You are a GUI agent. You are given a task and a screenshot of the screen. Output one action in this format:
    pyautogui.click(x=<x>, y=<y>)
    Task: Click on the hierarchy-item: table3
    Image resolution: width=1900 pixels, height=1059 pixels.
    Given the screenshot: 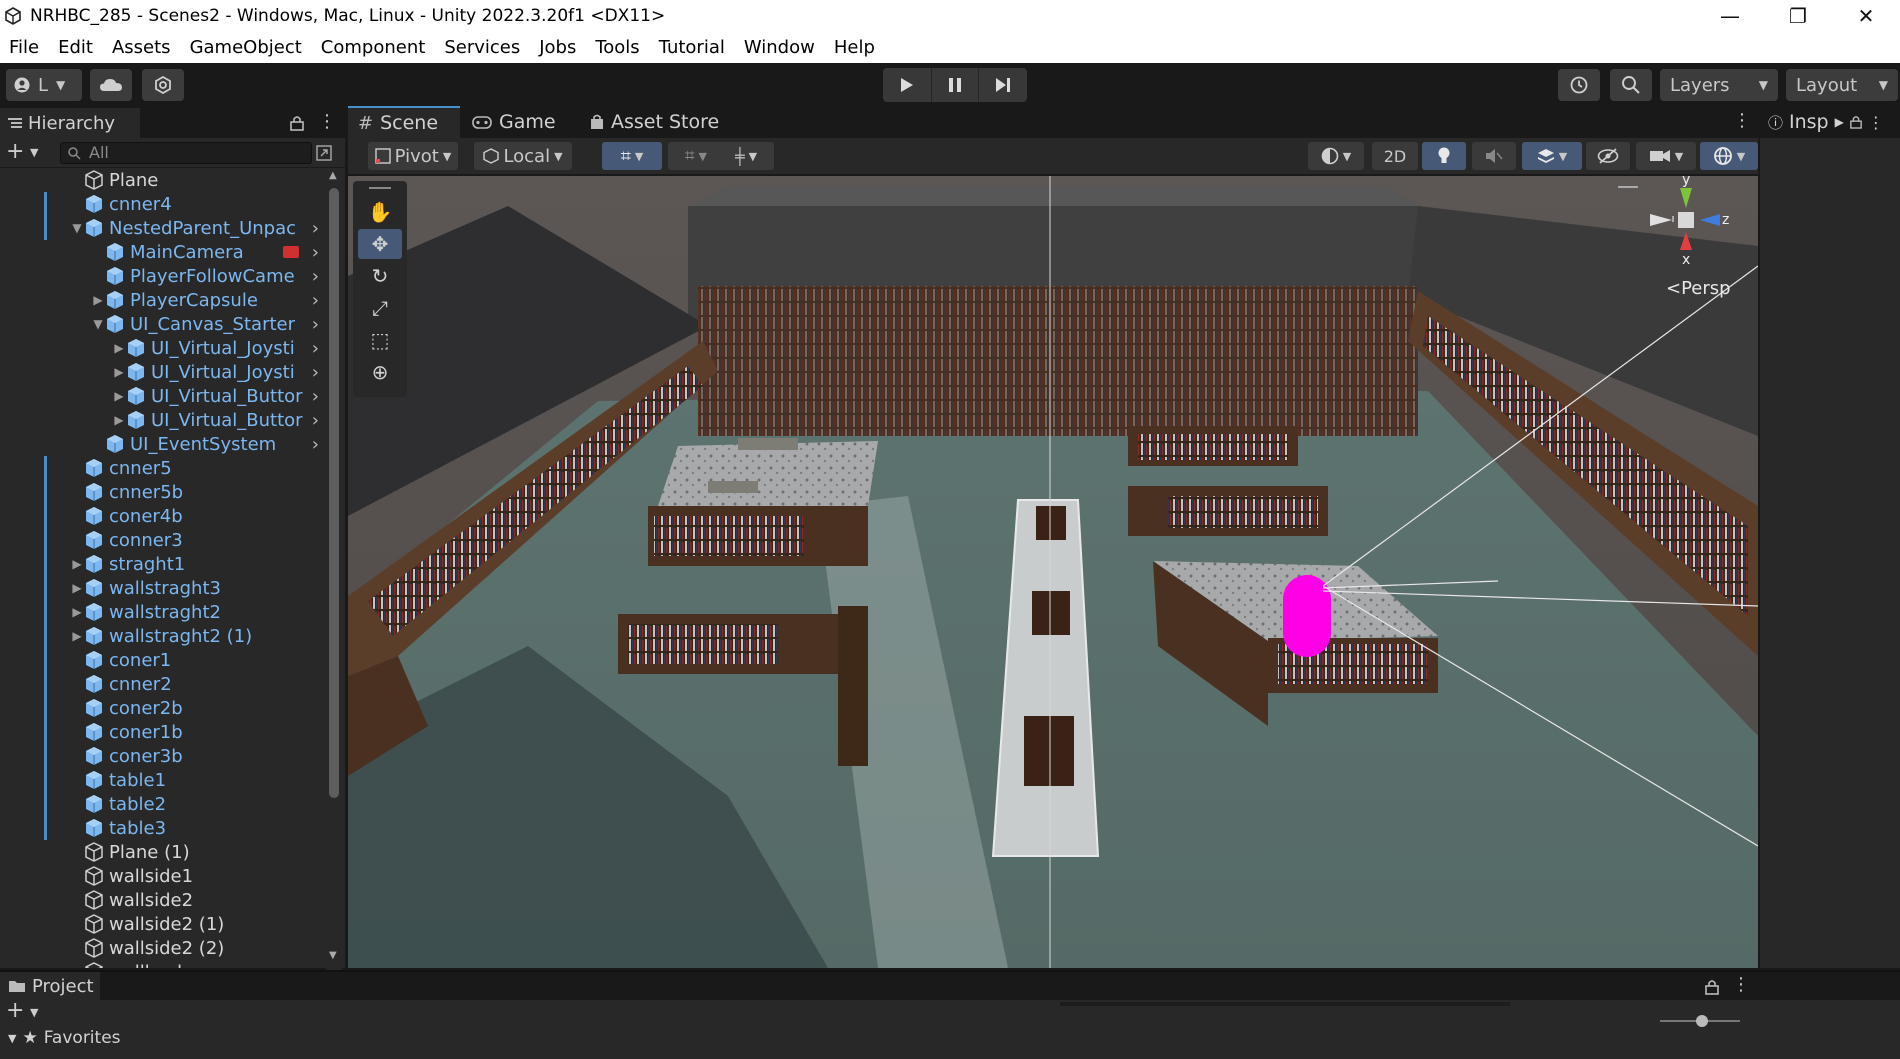 What is the action you would take?
    pyautogui.click(x=162, y=828)
    